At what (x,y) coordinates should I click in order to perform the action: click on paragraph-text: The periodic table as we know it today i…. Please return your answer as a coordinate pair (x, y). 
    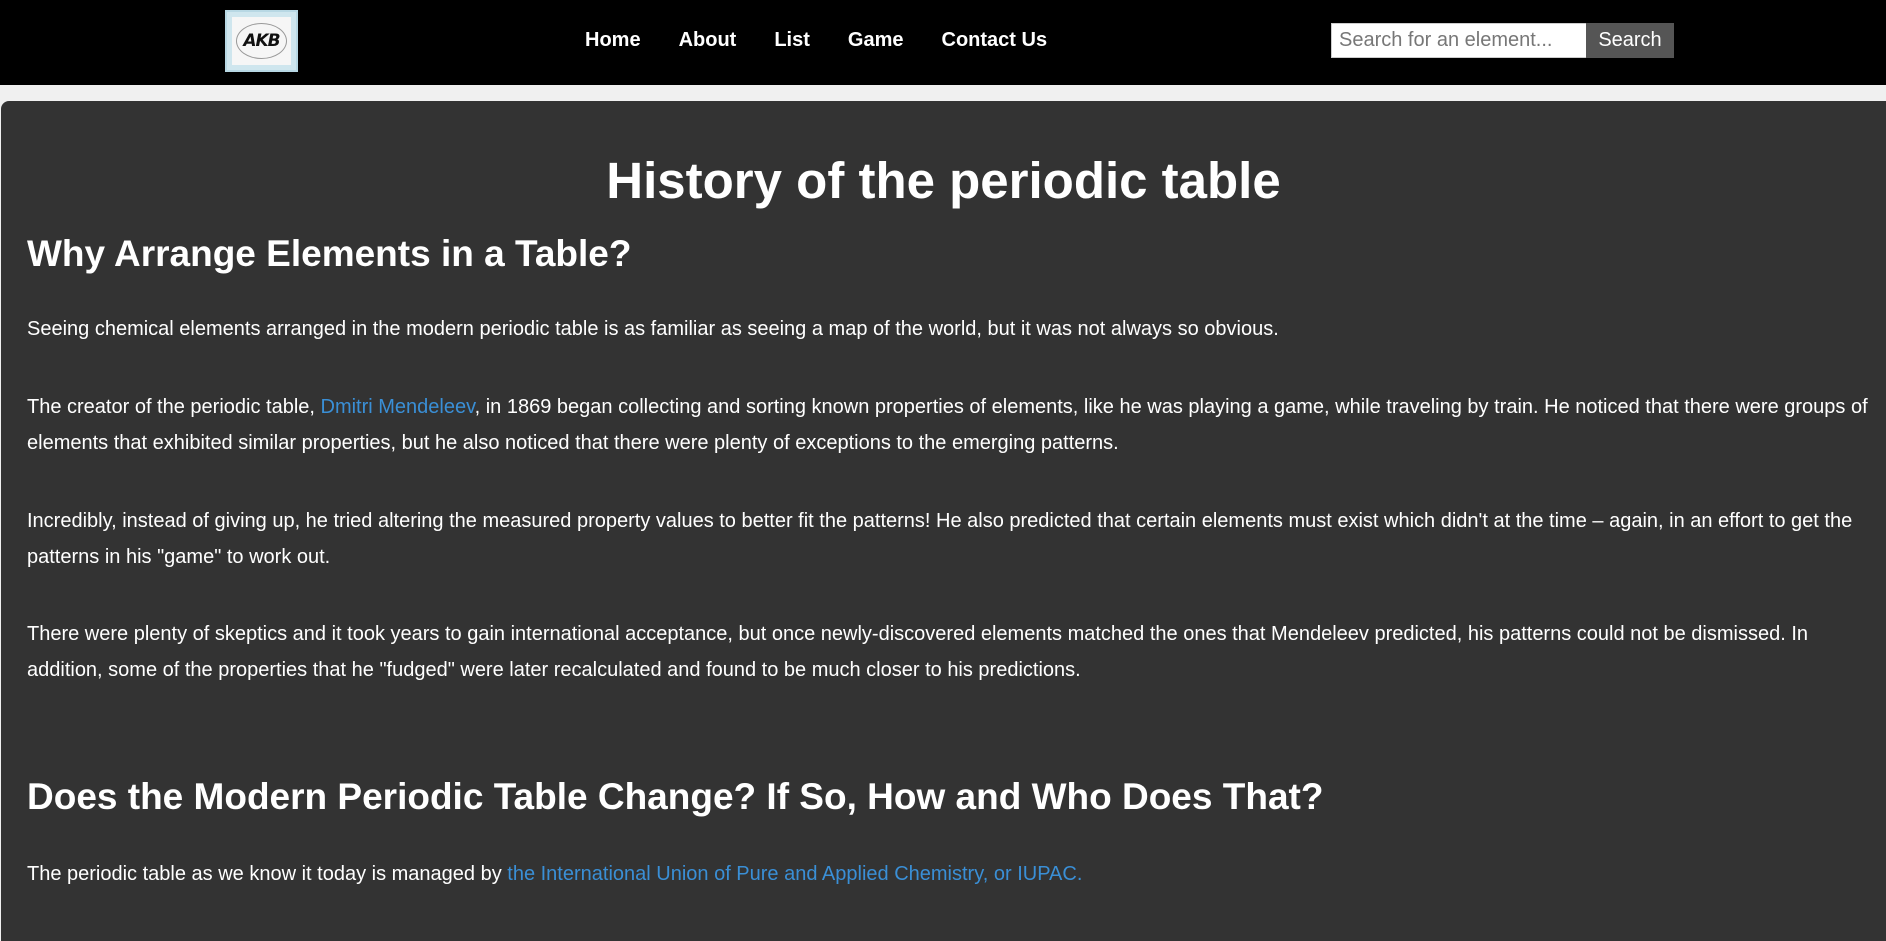
    Looking at the image, I should click on (267, 874).